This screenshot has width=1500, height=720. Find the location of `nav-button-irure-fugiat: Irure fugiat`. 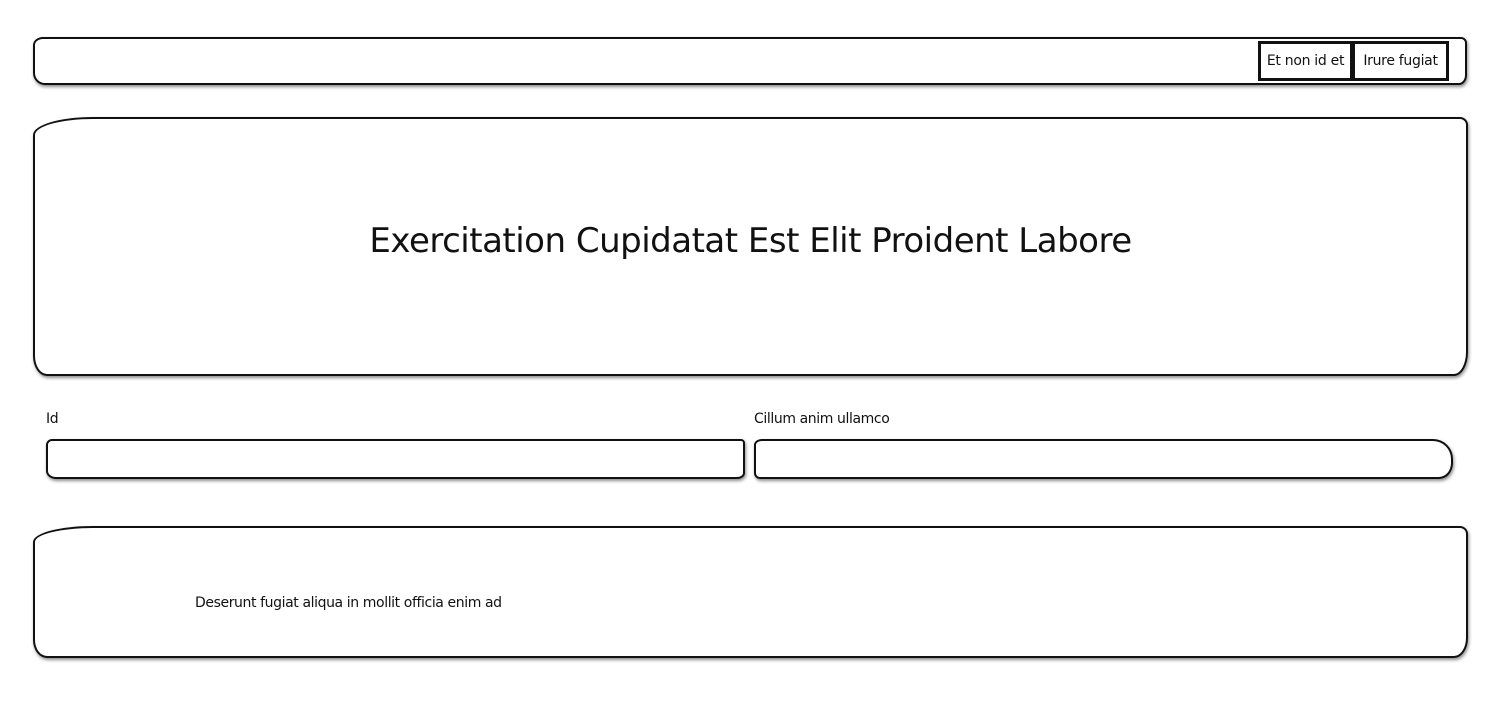

nav-button-irure-fugiat: Irure fugiat is located at coordinates (1400, 61).